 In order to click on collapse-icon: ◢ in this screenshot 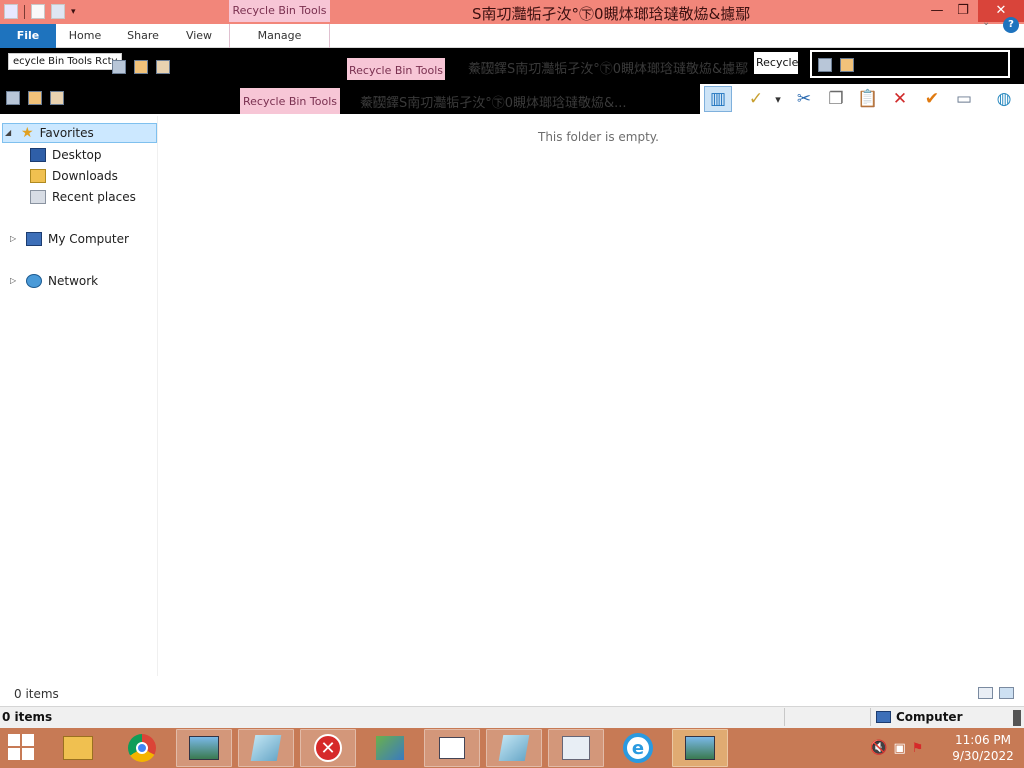, I will do `click(10, 133)`.